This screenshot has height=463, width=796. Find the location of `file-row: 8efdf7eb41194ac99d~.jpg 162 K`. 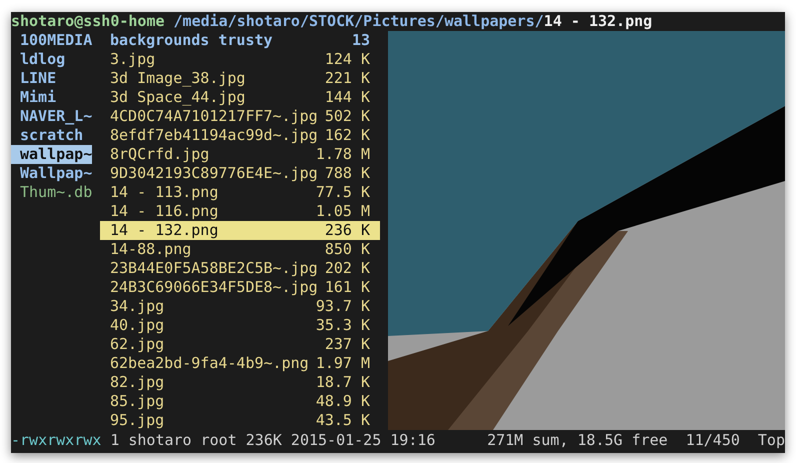

file-row: 8efdf7eb41194ac99d~.jpg 162 K is located at coordinates (240, 135).